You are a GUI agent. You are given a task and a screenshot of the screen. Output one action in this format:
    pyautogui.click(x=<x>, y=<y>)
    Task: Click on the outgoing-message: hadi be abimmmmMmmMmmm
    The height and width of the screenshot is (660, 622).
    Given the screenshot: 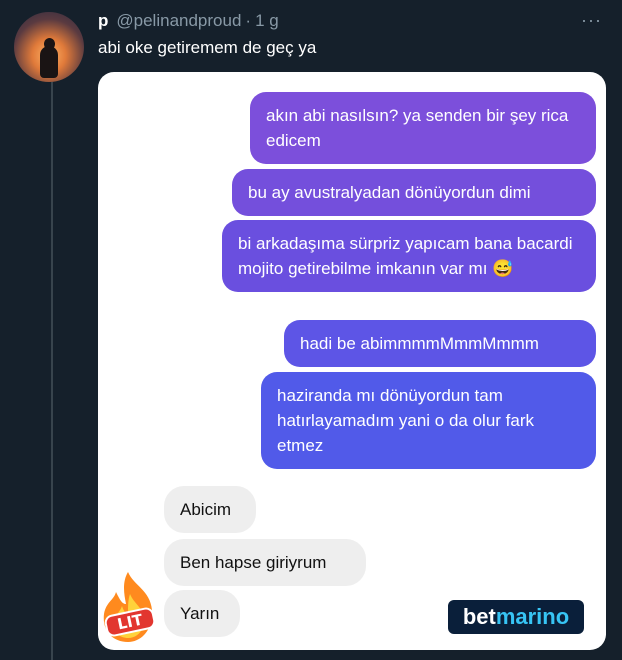 What is the action you would take?
    pyautogui.click(x=440, y=343)
    